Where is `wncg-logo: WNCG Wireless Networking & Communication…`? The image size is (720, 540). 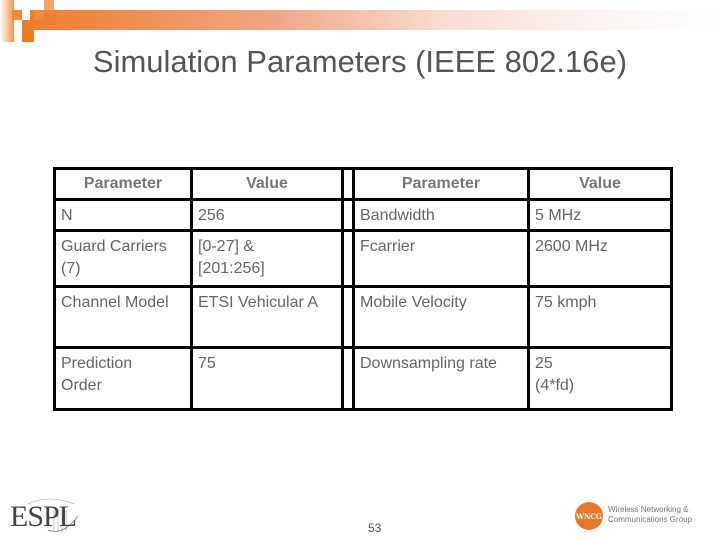
wncg-logo: WNCG Wireless Networking & Communication… is located at coordinates (645, 518).